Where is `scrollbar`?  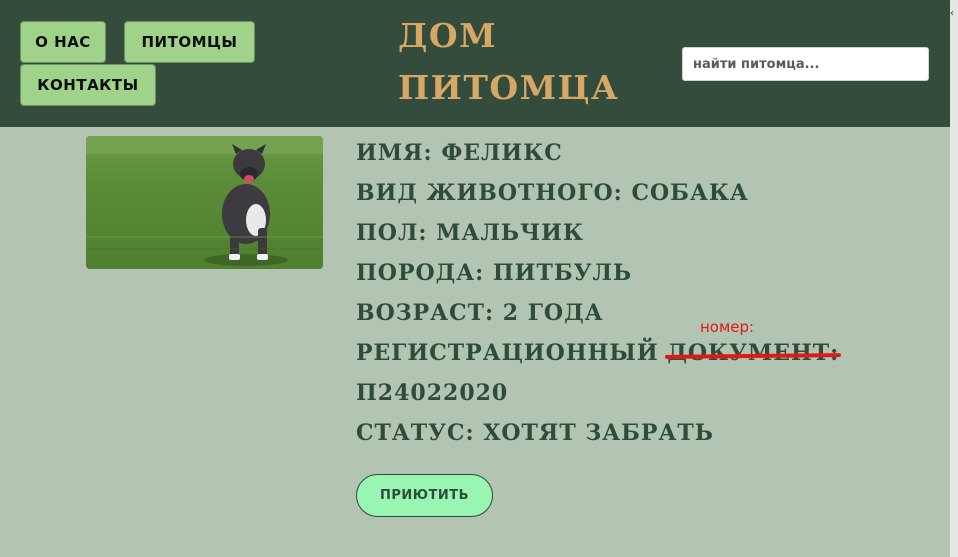
scrollbar is located at coordinates (954, 278).